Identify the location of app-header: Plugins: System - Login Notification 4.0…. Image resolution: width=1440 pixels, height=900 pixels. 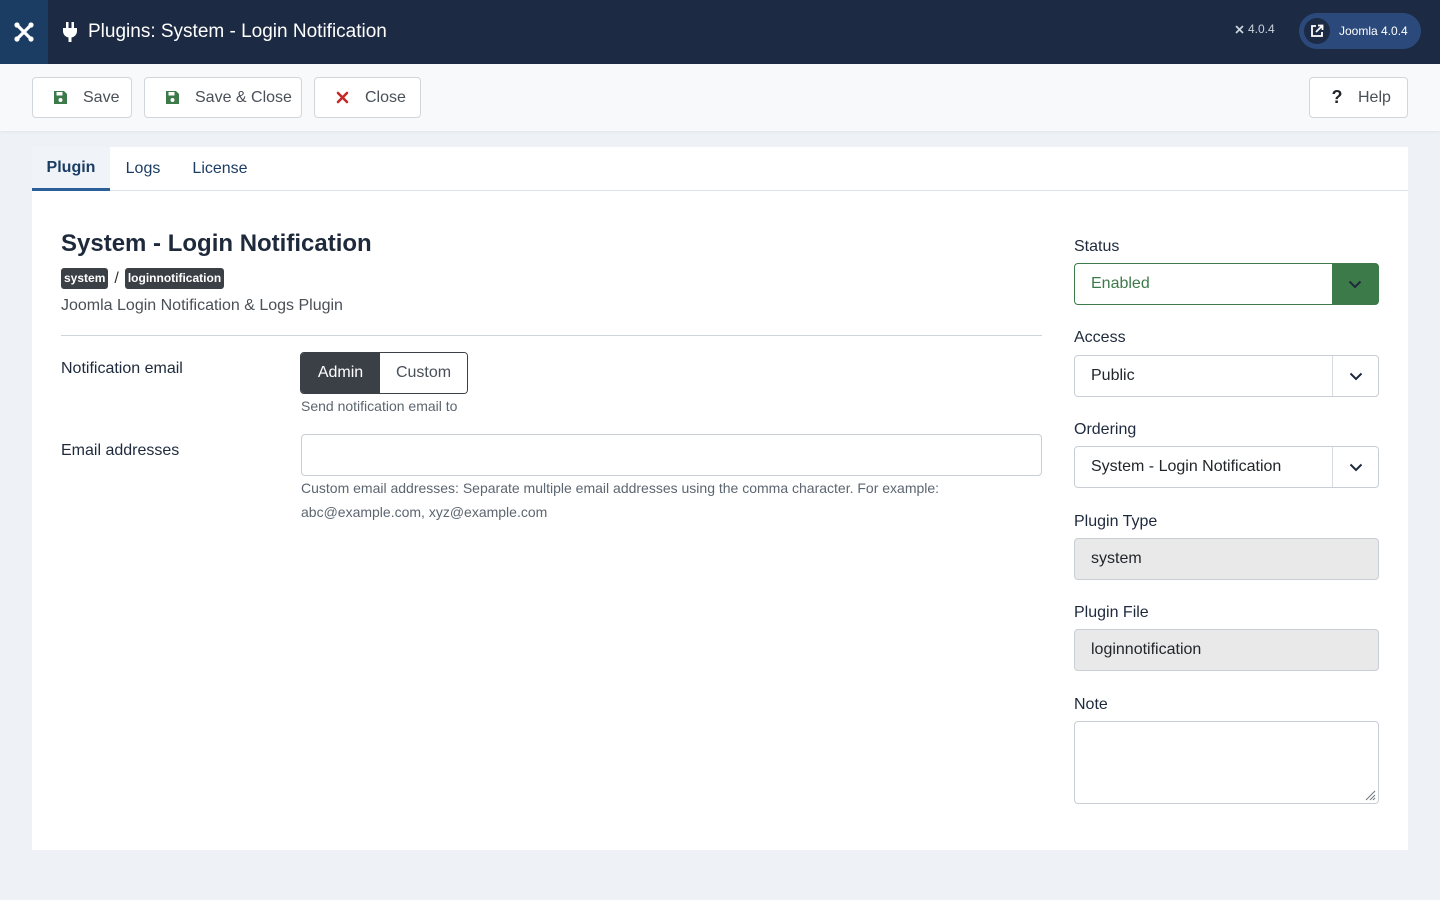
(720, 32).